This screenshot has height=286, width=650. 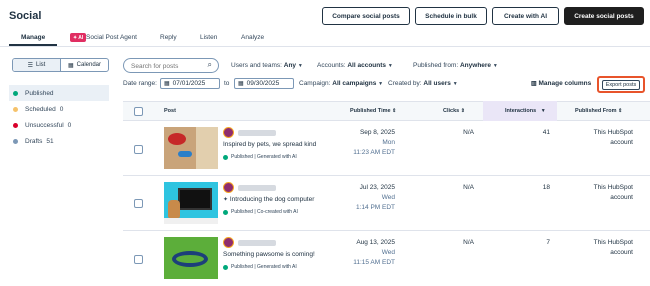 I want to click on tab-social-post-agent: Social Post Agent, so click(x=111, y=37).